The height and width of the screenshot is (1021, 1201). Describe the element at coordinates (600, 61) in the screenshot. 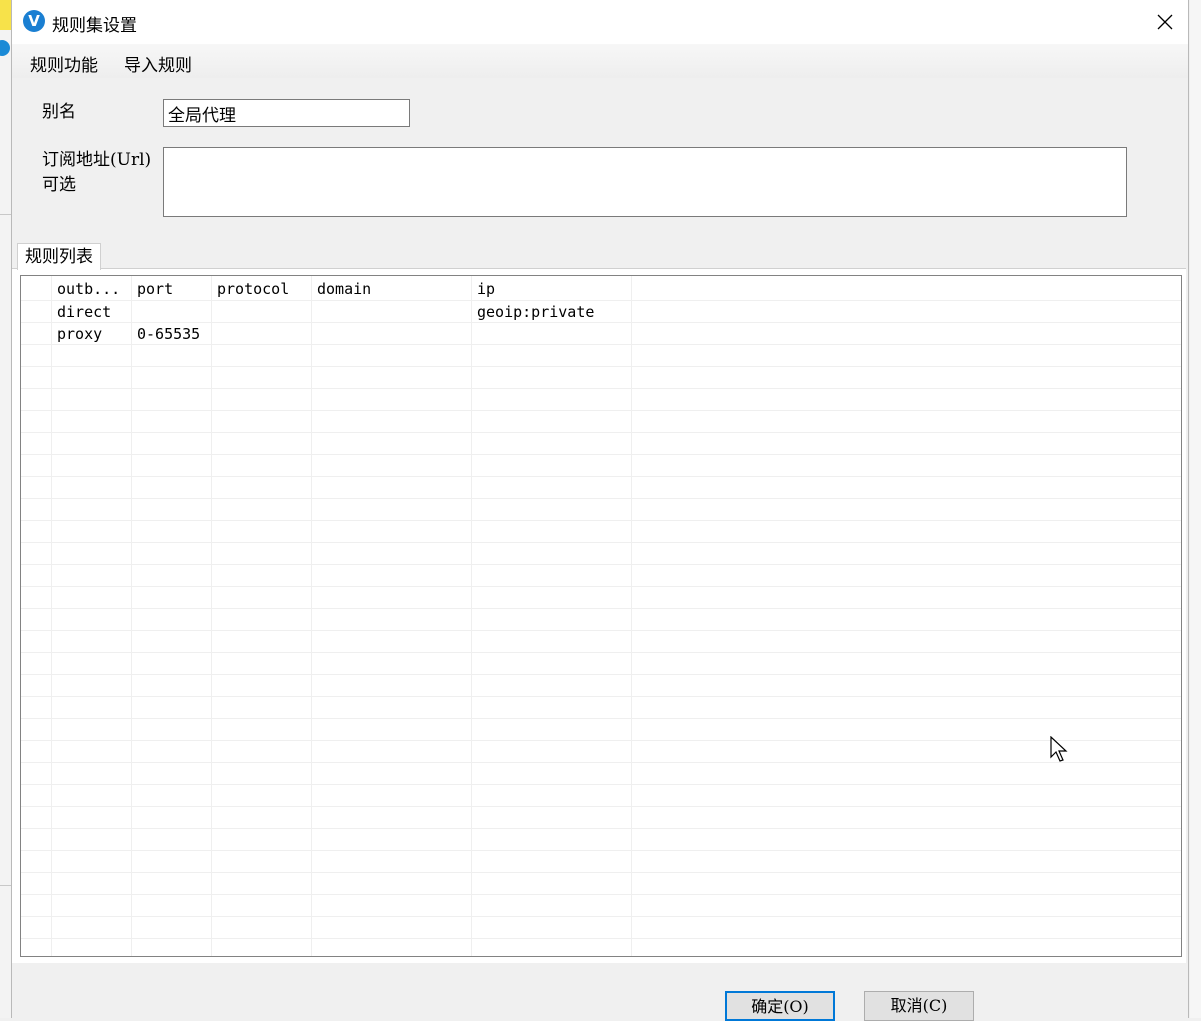

I see `menu-bar: 规则功能 导入规则` at that location.